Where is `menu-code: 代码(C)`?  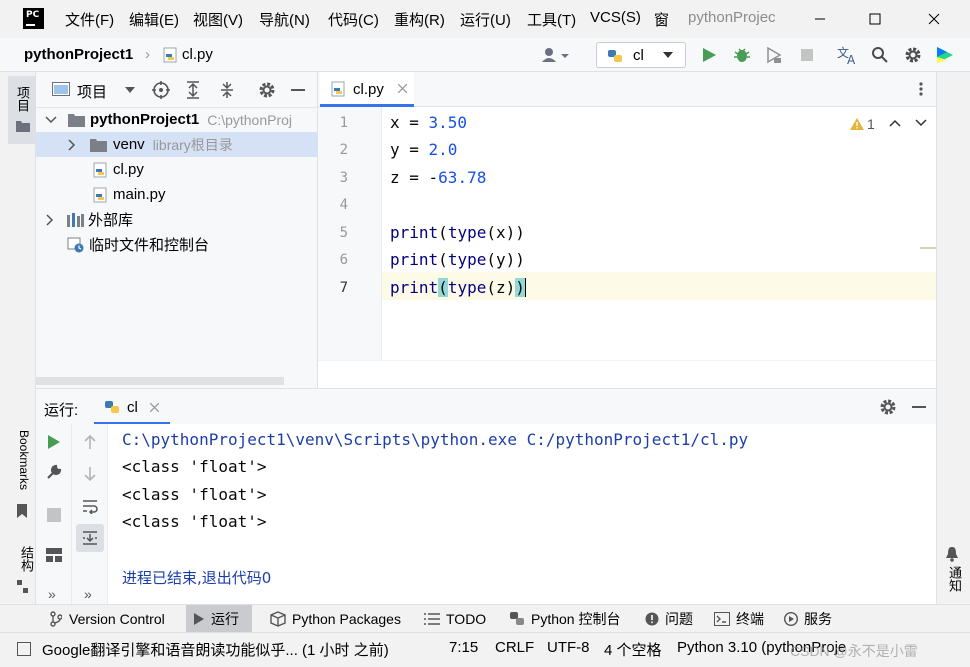
menu-code: 代码(C) is located at coordinates (353, 19).